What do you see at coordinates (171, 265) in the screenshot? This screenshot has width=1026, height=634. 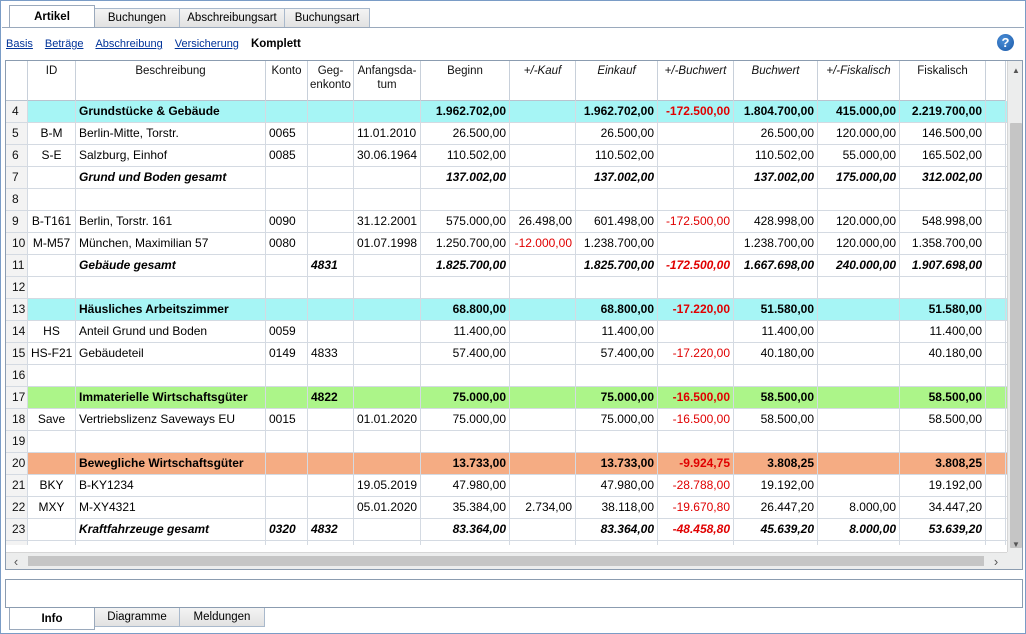 I see `table-cell: Gebäude gesamt` at bounding box center [171, 265].